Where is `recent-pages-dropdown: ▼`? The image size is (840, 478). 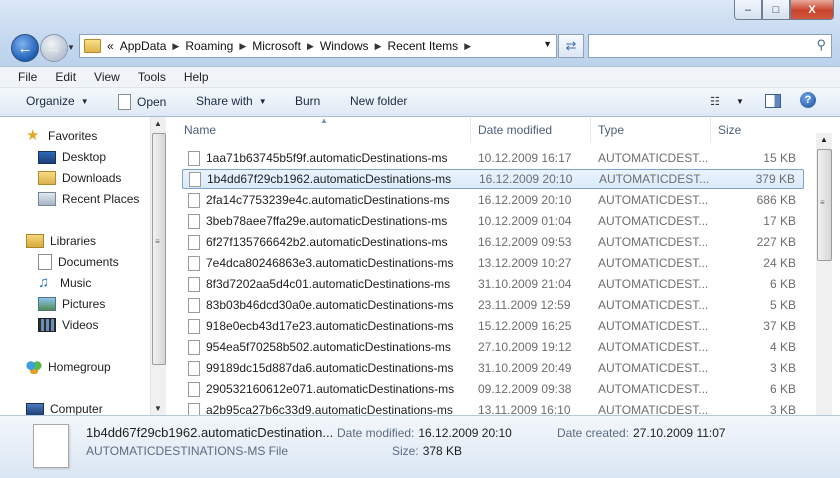
recent-pages-dropdown: ▼ is located at coordinates (71, 47).